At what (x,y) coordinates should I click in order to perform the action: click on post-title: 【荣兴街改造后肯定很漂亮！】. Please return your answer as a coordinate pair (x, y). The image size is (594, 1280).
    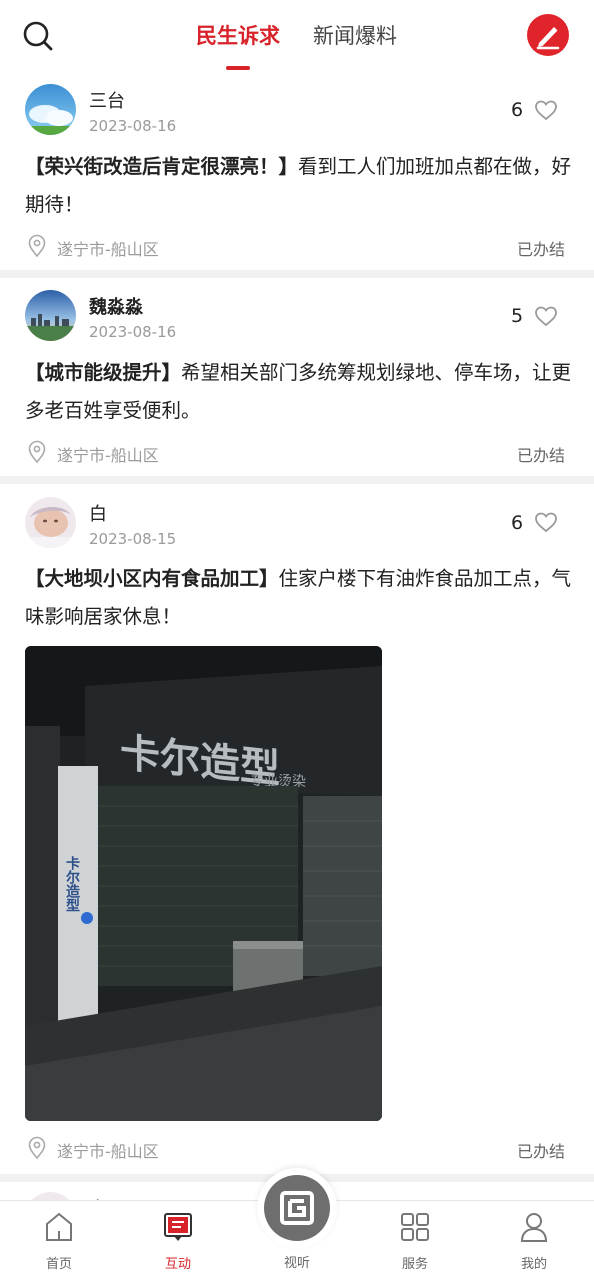
    Looking at the image, I should click on (162, 166).